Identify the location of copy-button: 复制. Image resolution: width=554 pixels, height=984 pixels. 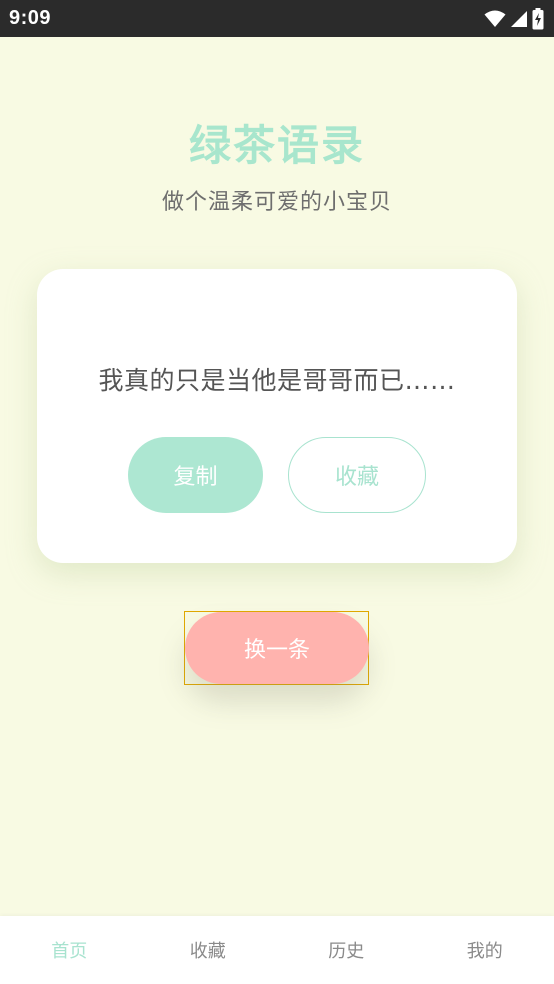
(195, 475).